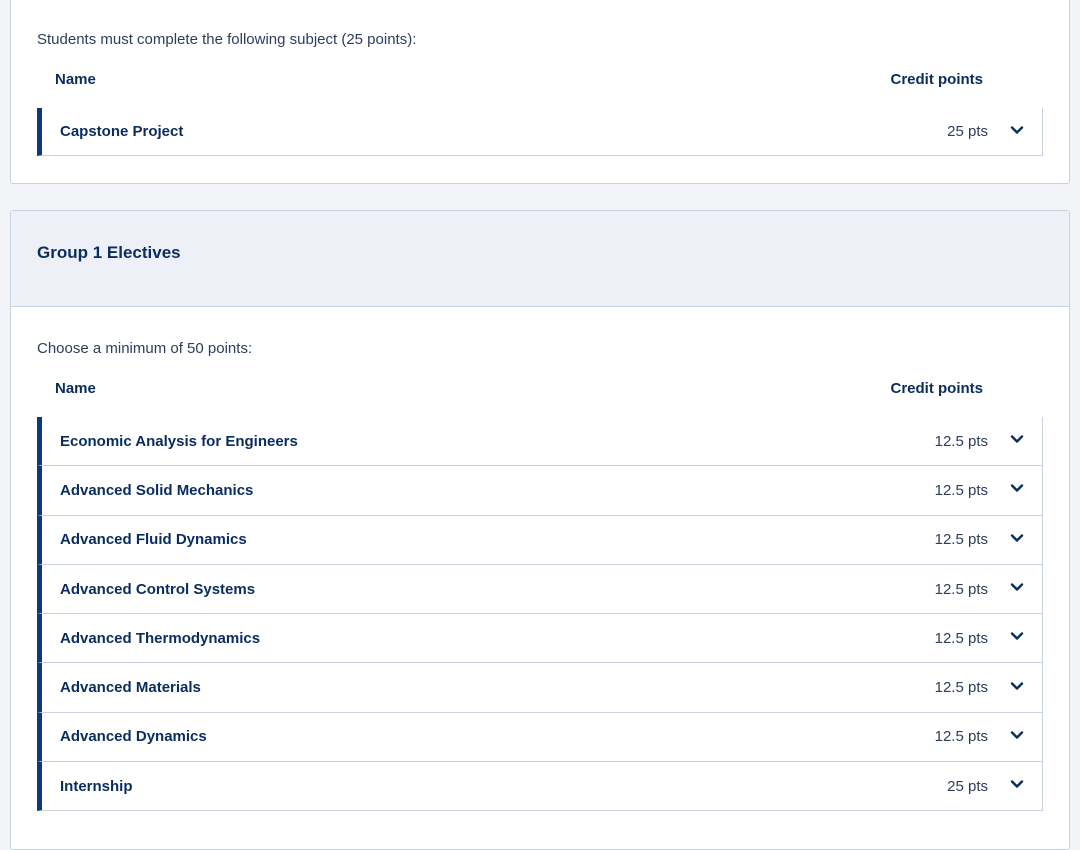  What do you see at coordinates (539, 589) in the screenshot?
I see `subject-row: Advanced Control Systems 12.5 pts` at bounding box center [539, 589].